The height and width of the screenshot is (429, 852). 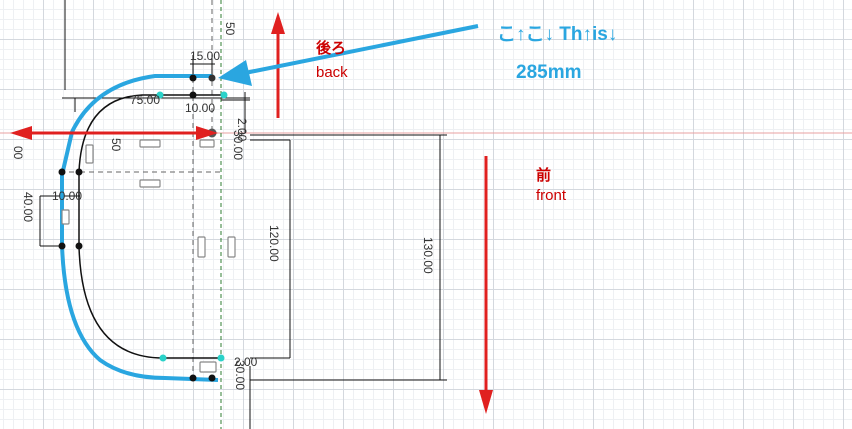 What do you see at coordinates (544, 175) in the screenshot?
I see `front-label-jp: 前` at bounding box center [544, 175].